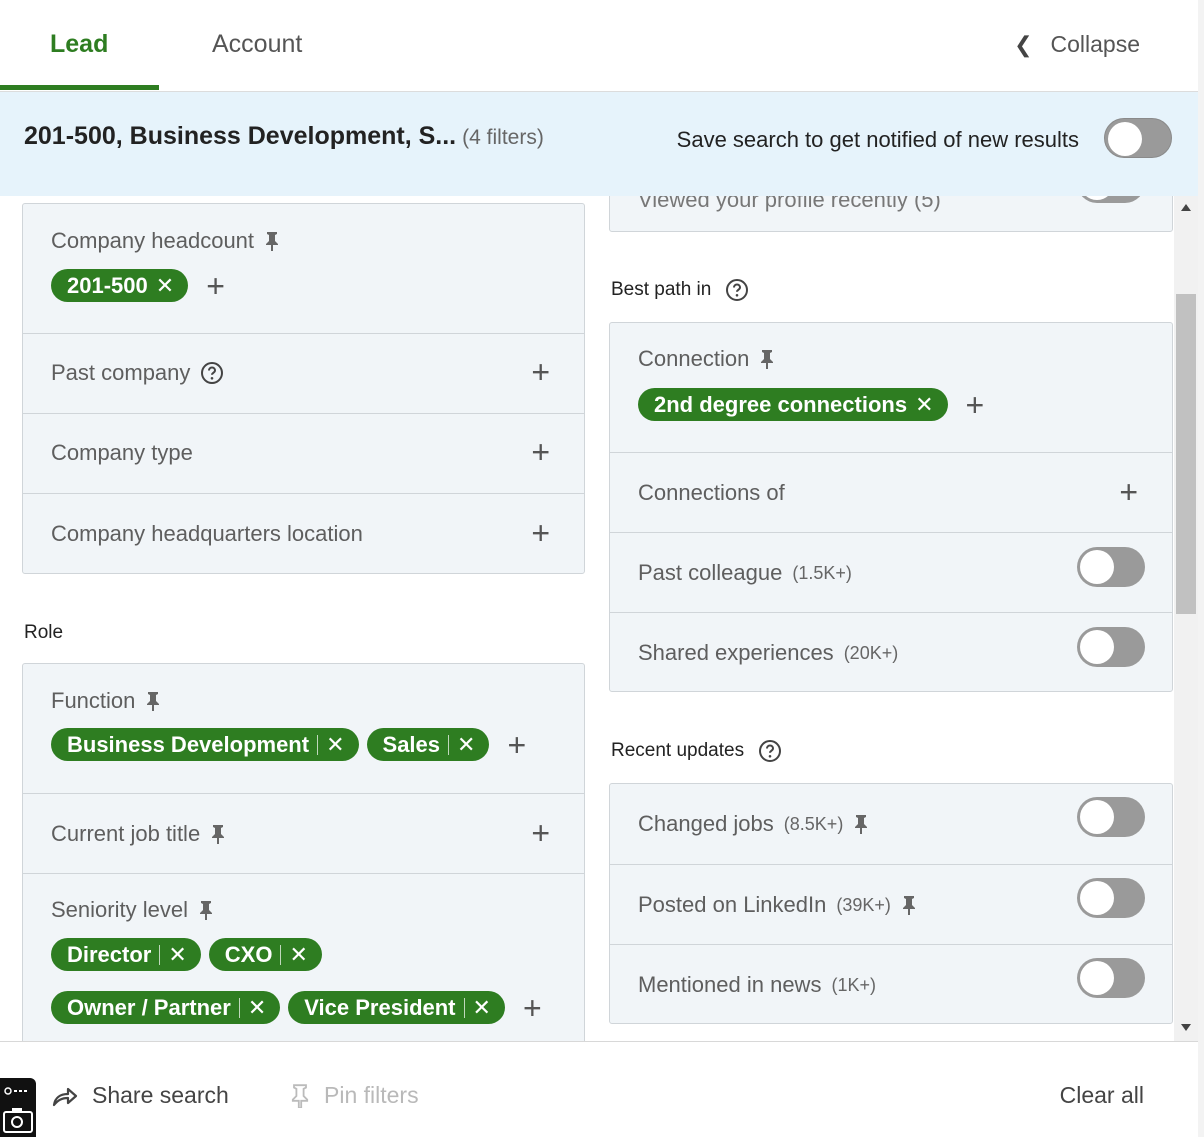 This screenshot has width=1204, height=1137. Describe the element at coordinates (661, 289) in the screenshot. I see `best-path-text: Best path in` at that location.